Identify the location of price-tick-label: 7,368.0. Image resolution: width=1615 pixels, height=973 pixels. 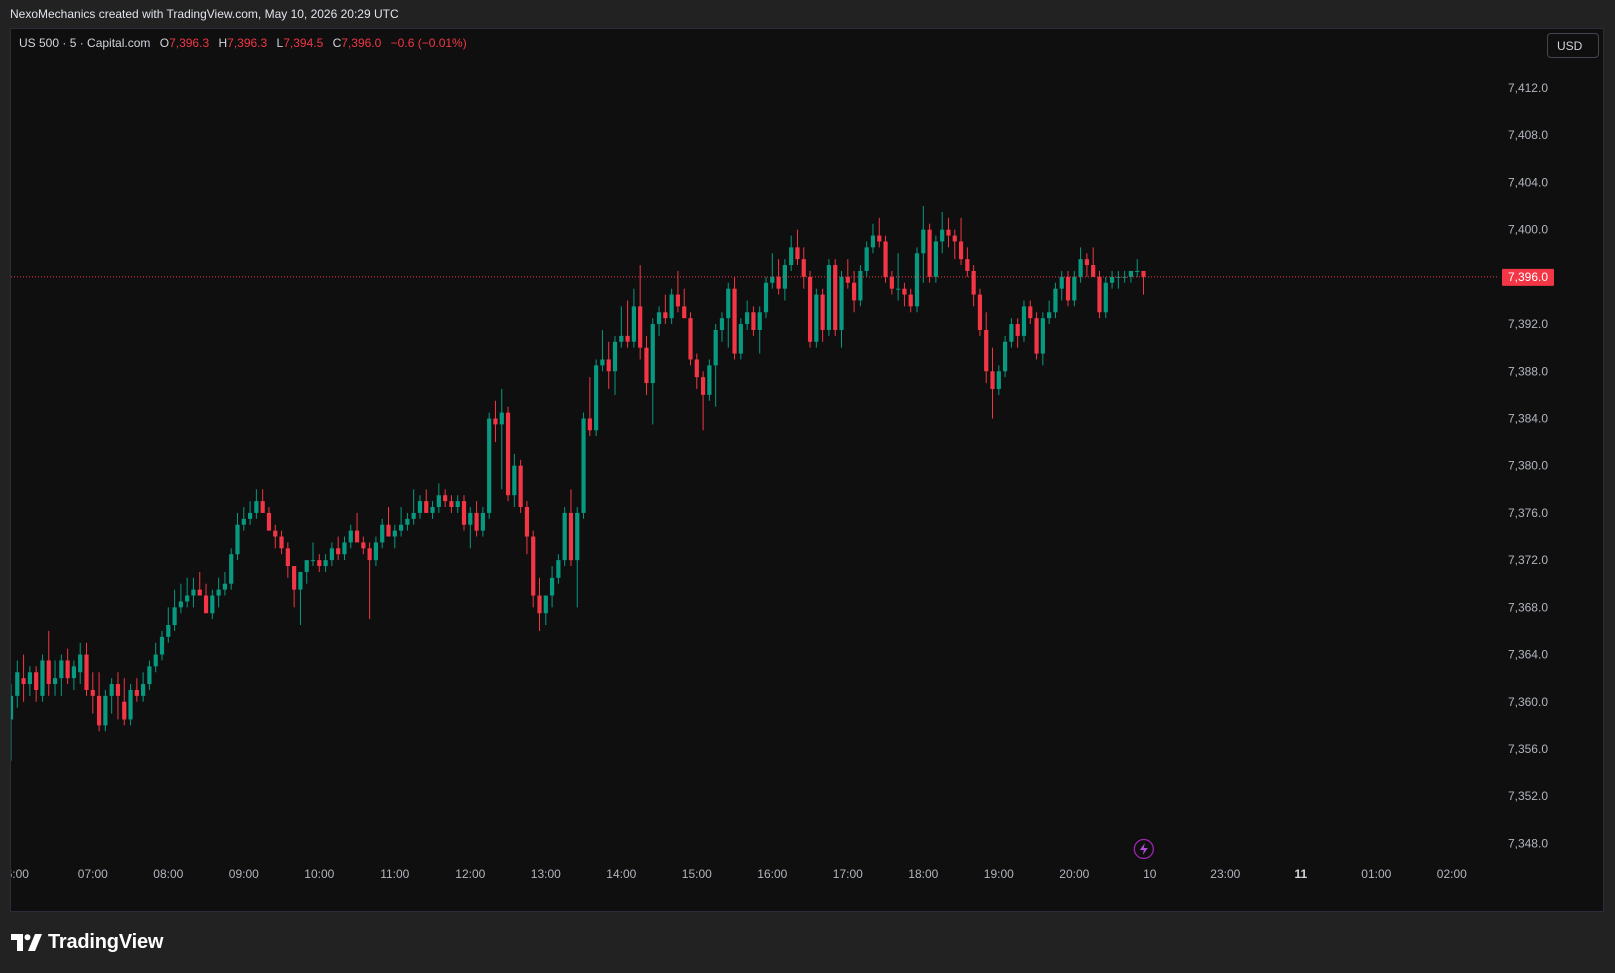
(1528, 607).